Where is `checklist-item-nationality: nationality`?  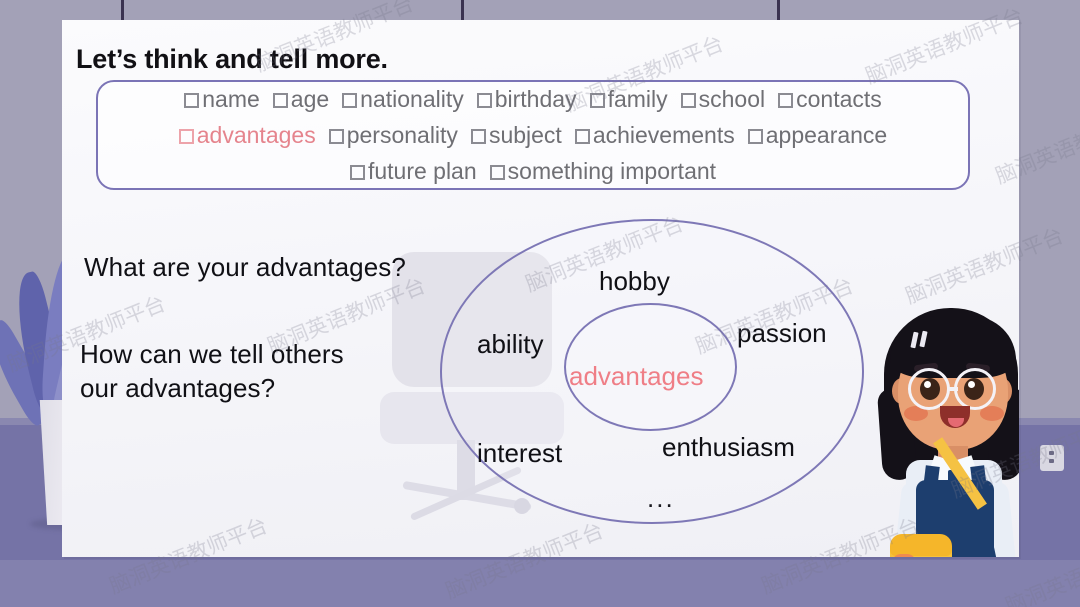 checklist-item-nationality: nationality is located at coordinates (403, 99).